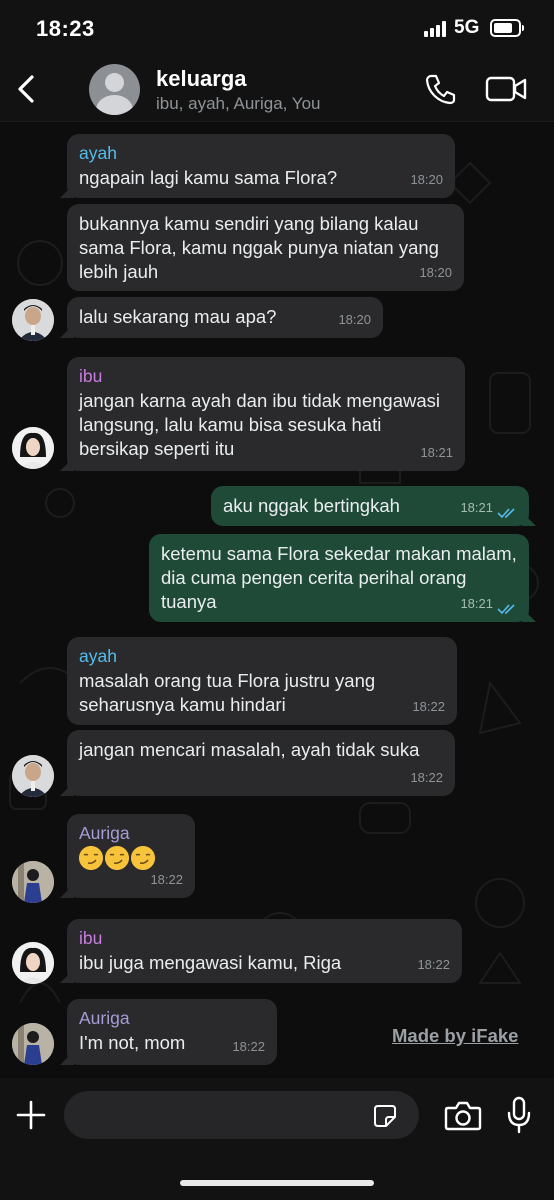 This screenshot has width=554, height=1200. Describe the element at coordinates (519, 1115) in the screenshot. I see `mic-icon` at that location.